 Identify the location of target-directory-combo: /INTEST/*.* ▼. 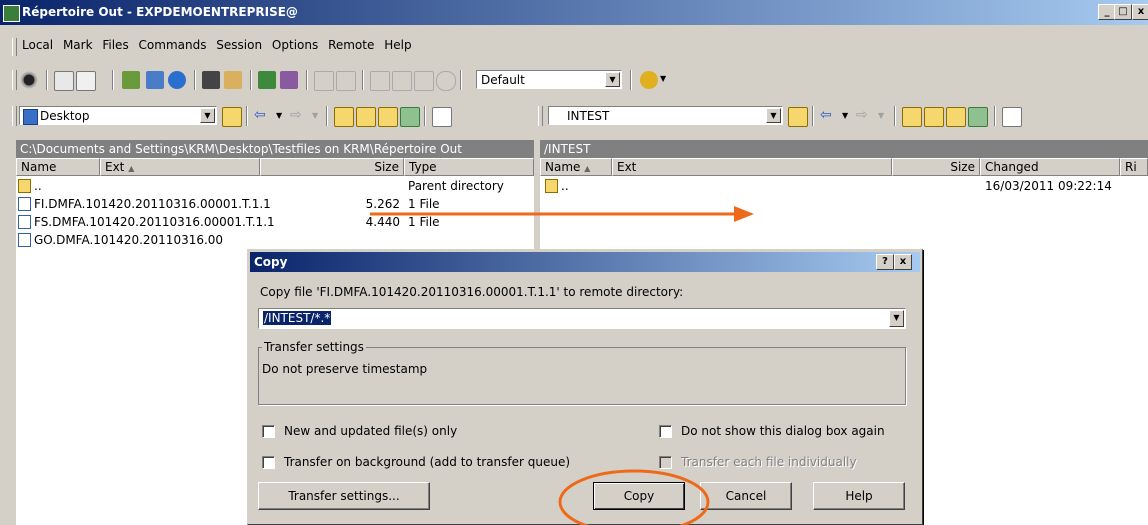
(582, 318).